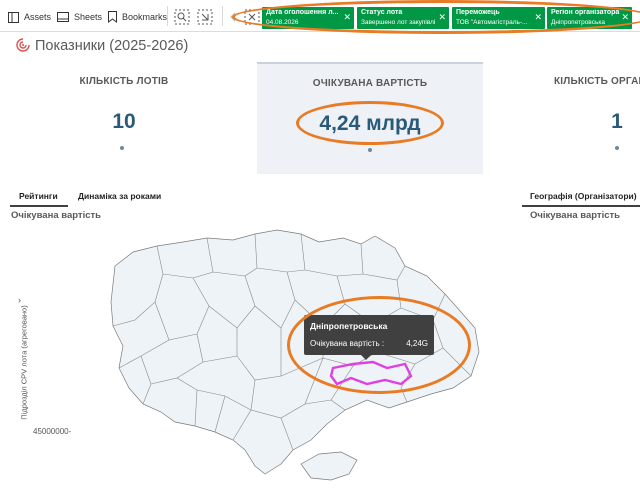 This screenshot has width=640, height=491. Describe the element at coordinates (124, 81) in the screenshot. I see `kpi-title: КІЛЬКІСТЬ ЛОТІВ` at that location.